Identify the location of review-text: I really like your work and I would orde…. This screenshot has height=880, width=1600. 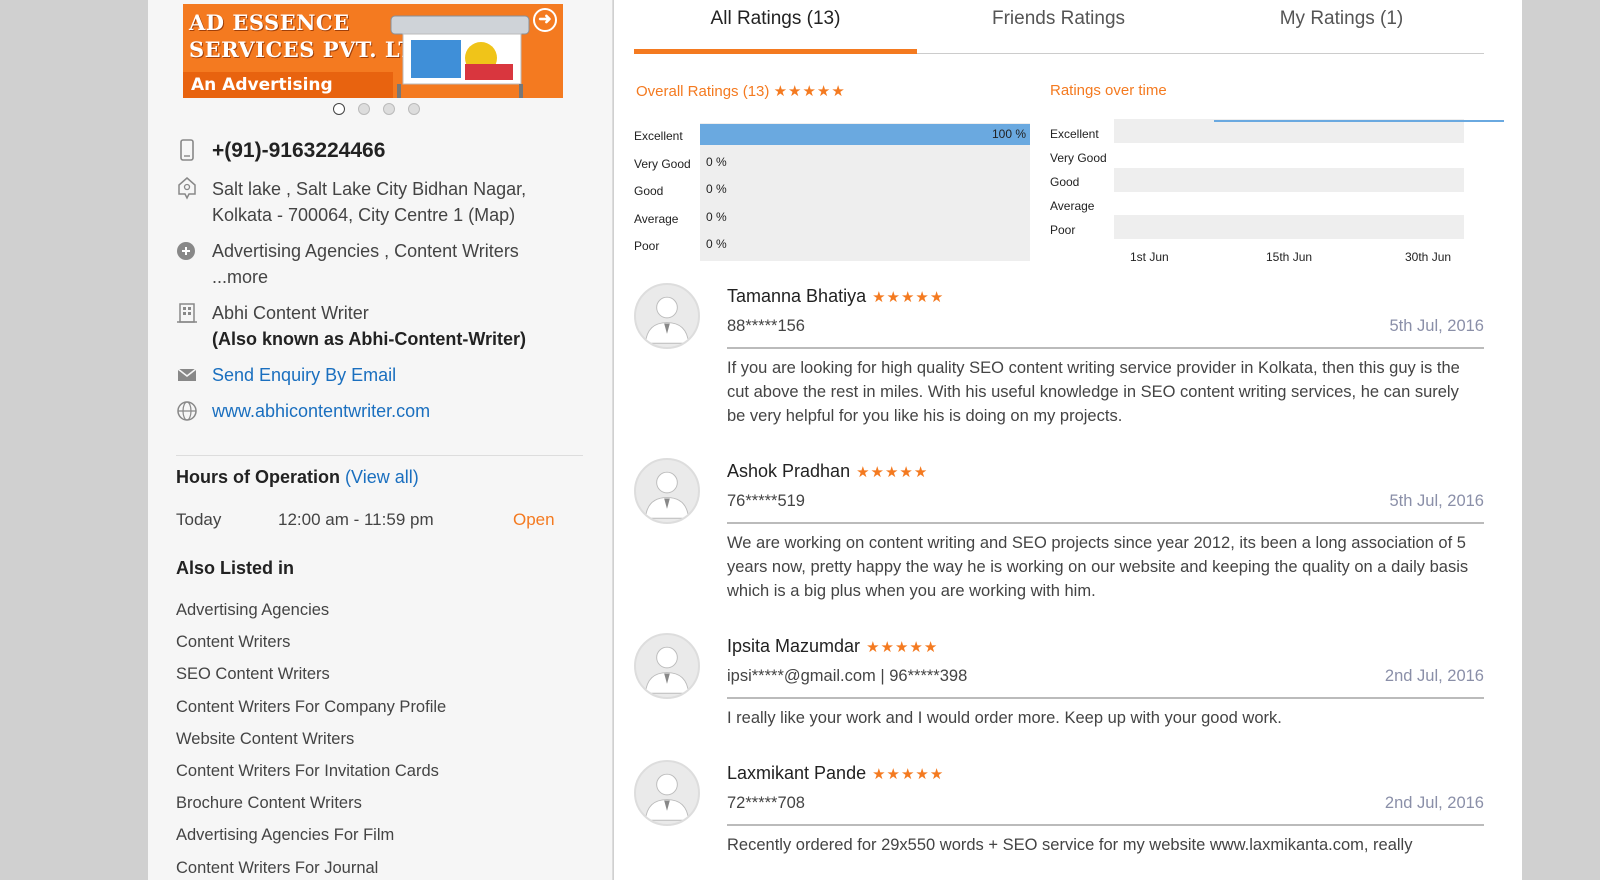
(1004, 718).